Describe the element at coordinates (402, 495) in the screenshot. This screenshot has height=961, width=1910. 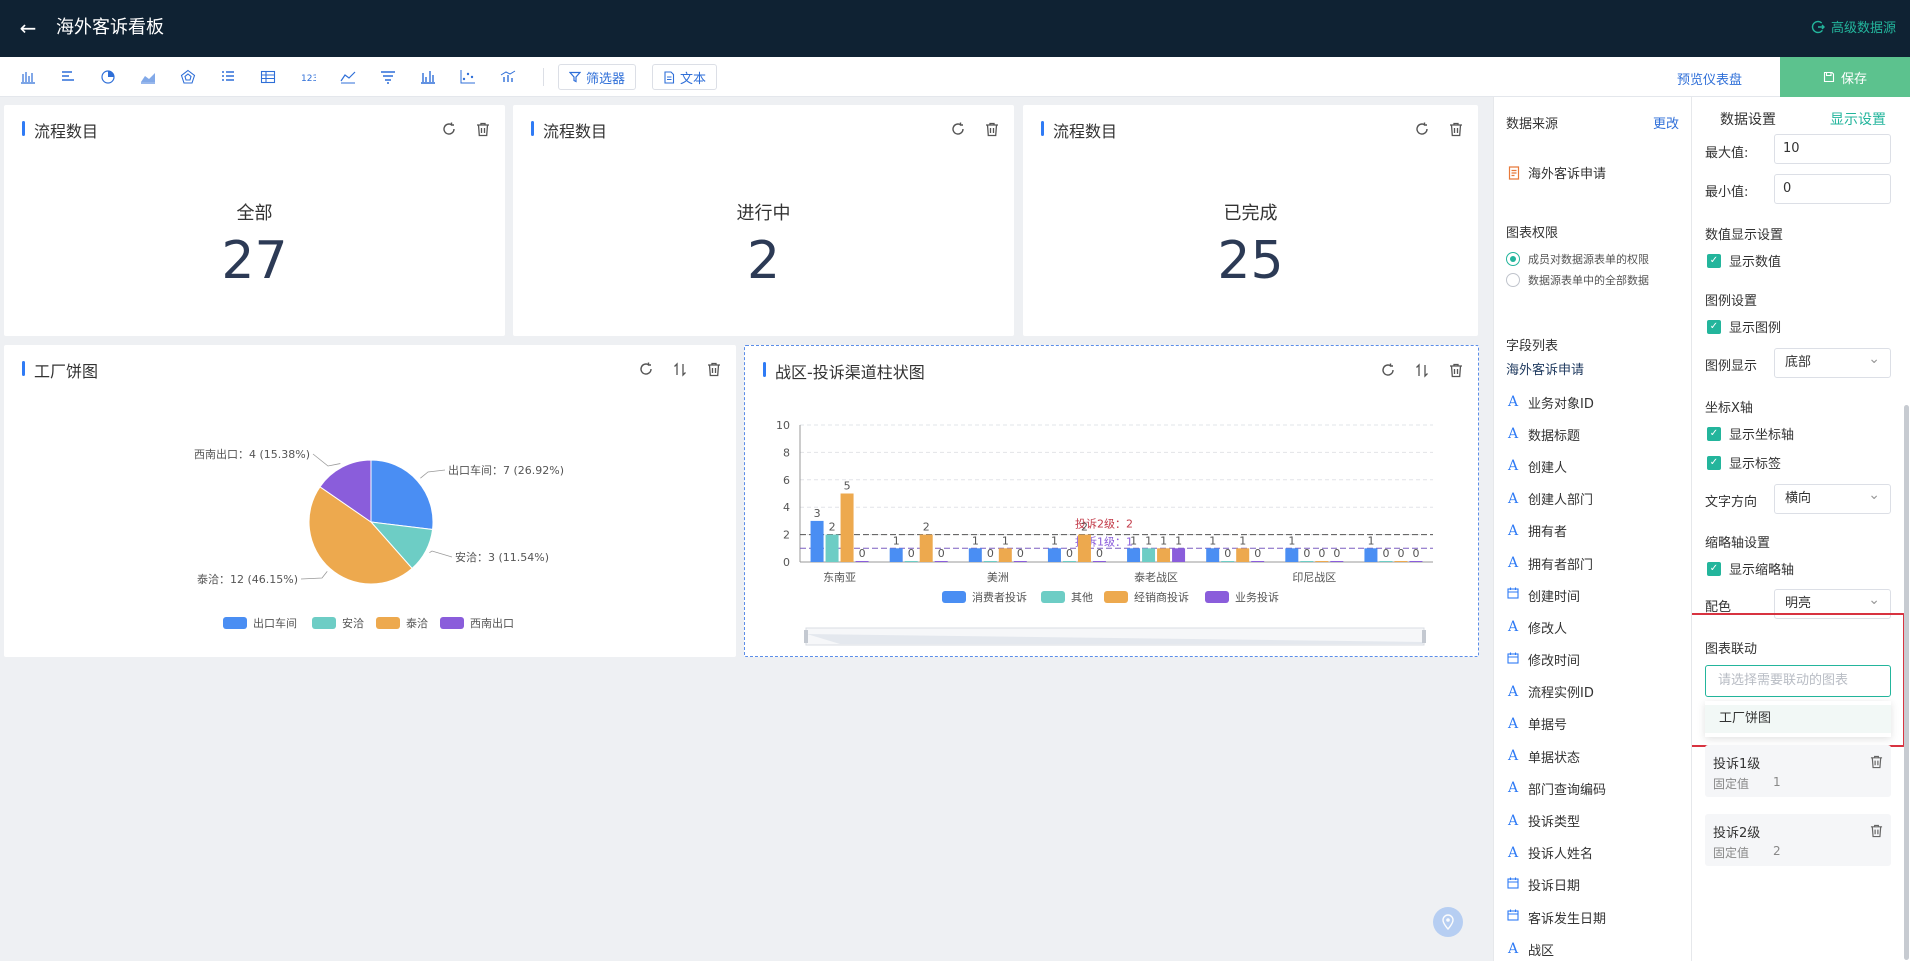
I see `pie-slice` at that location.